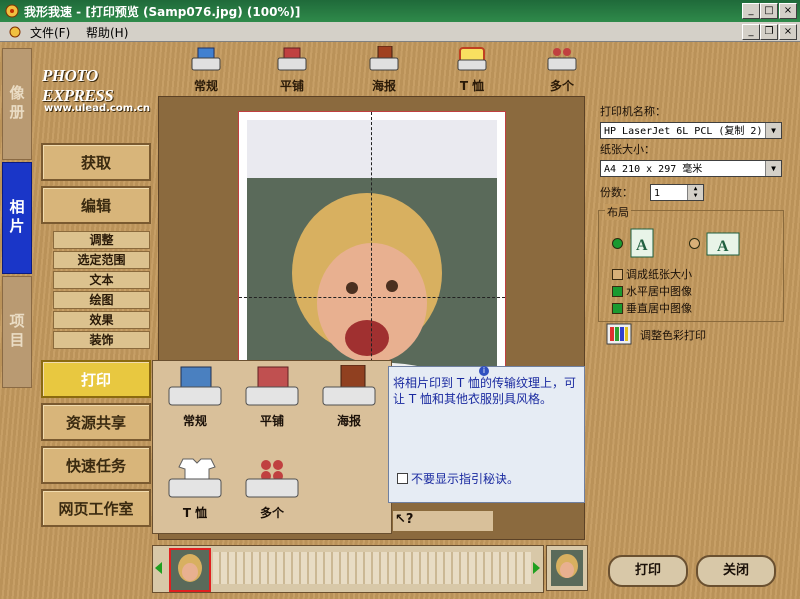 This screenshot has width=800, height=599. I want to click on app-menu-icon, so click(15, 32).